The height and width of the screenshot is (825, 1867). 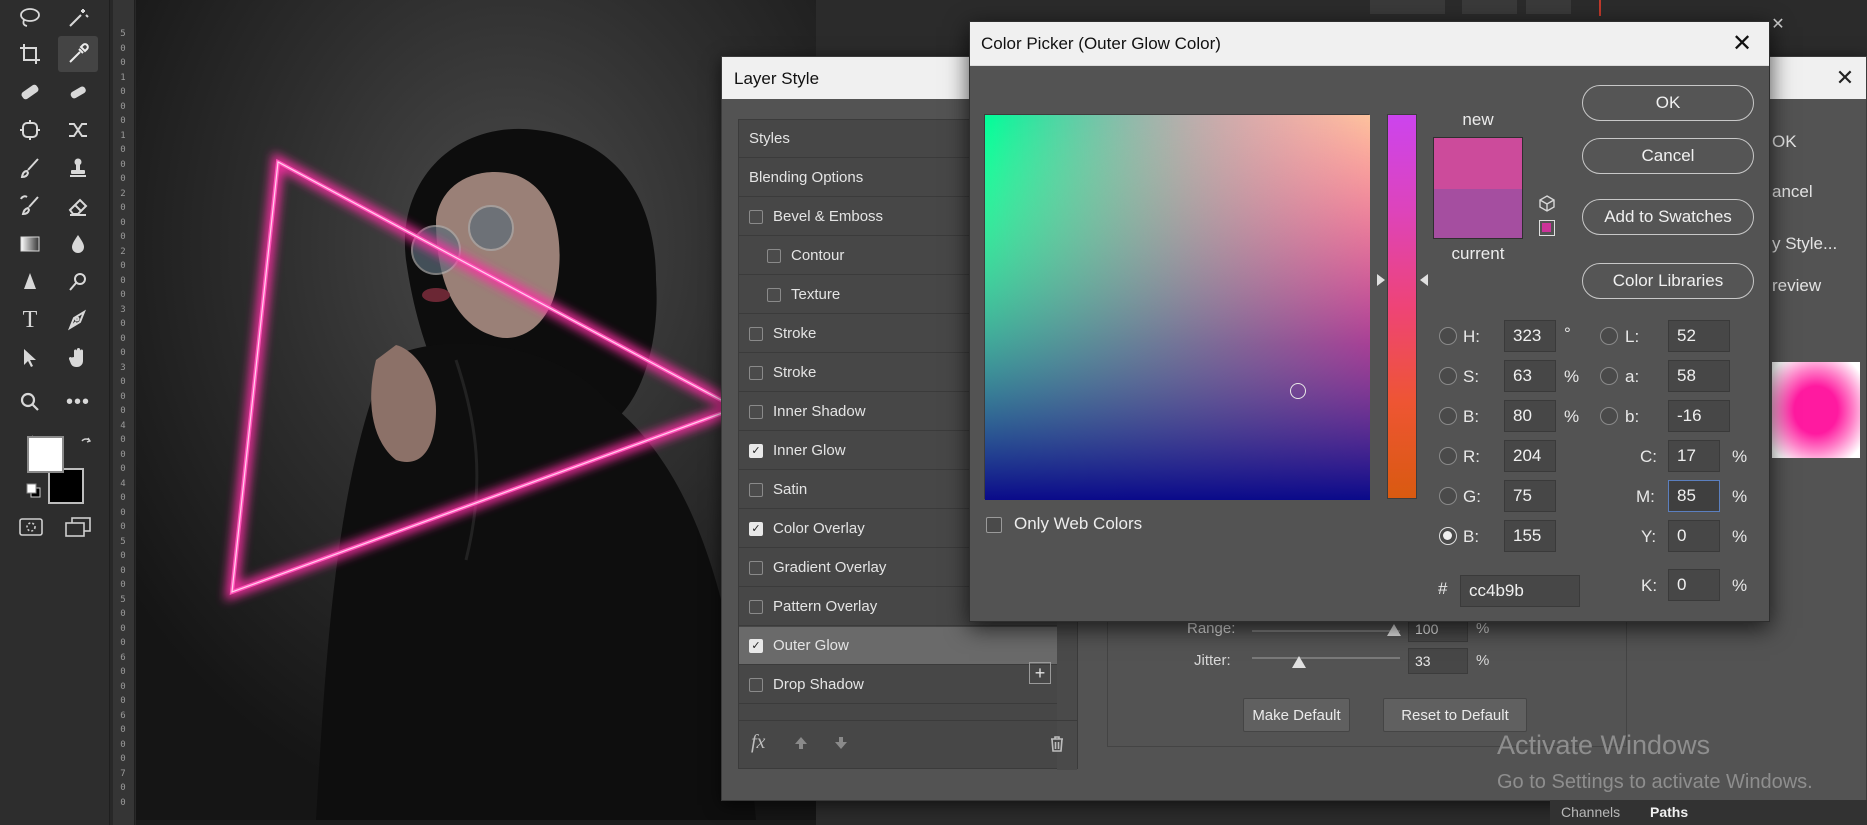 I want to click on brightness-input: 80, so click(x=1530, y=416).